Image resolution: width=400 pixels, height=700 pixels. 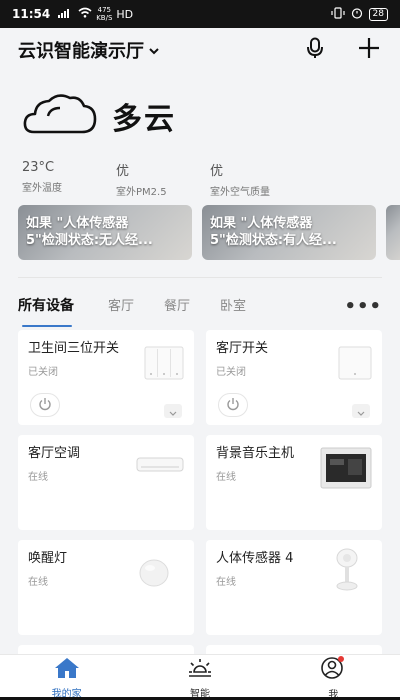 I want to click on device-card: 卫生间三位开关 已关闭, so click(x=106, y=377).